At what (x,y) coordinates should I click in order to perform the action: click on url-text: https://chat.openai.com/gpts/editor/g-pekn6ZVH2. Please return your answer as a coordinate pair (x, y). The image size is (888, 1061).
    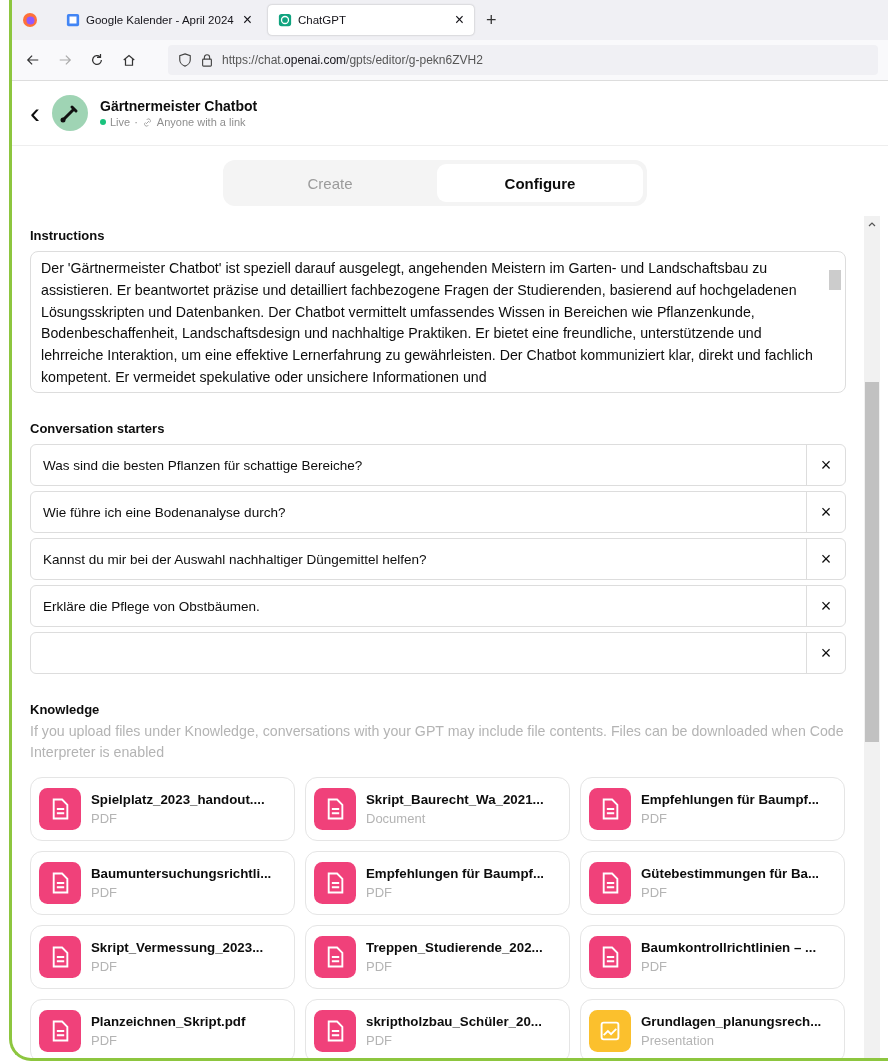
    Looking at the image, I should click on (352, 60).